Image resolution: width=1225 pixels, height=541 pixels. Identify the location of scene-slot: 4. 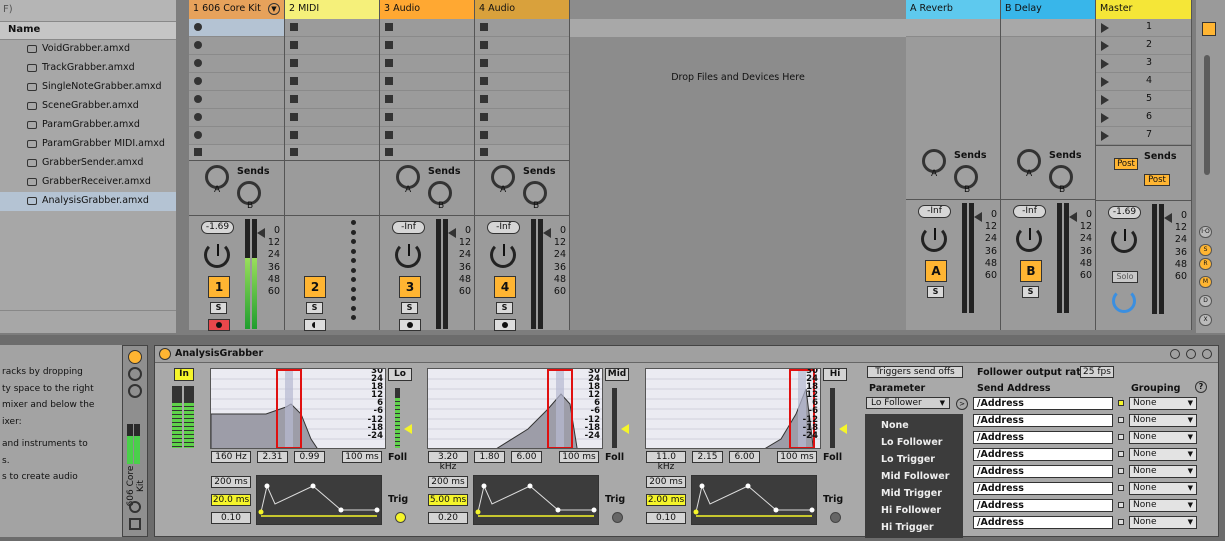
(1143, 82).